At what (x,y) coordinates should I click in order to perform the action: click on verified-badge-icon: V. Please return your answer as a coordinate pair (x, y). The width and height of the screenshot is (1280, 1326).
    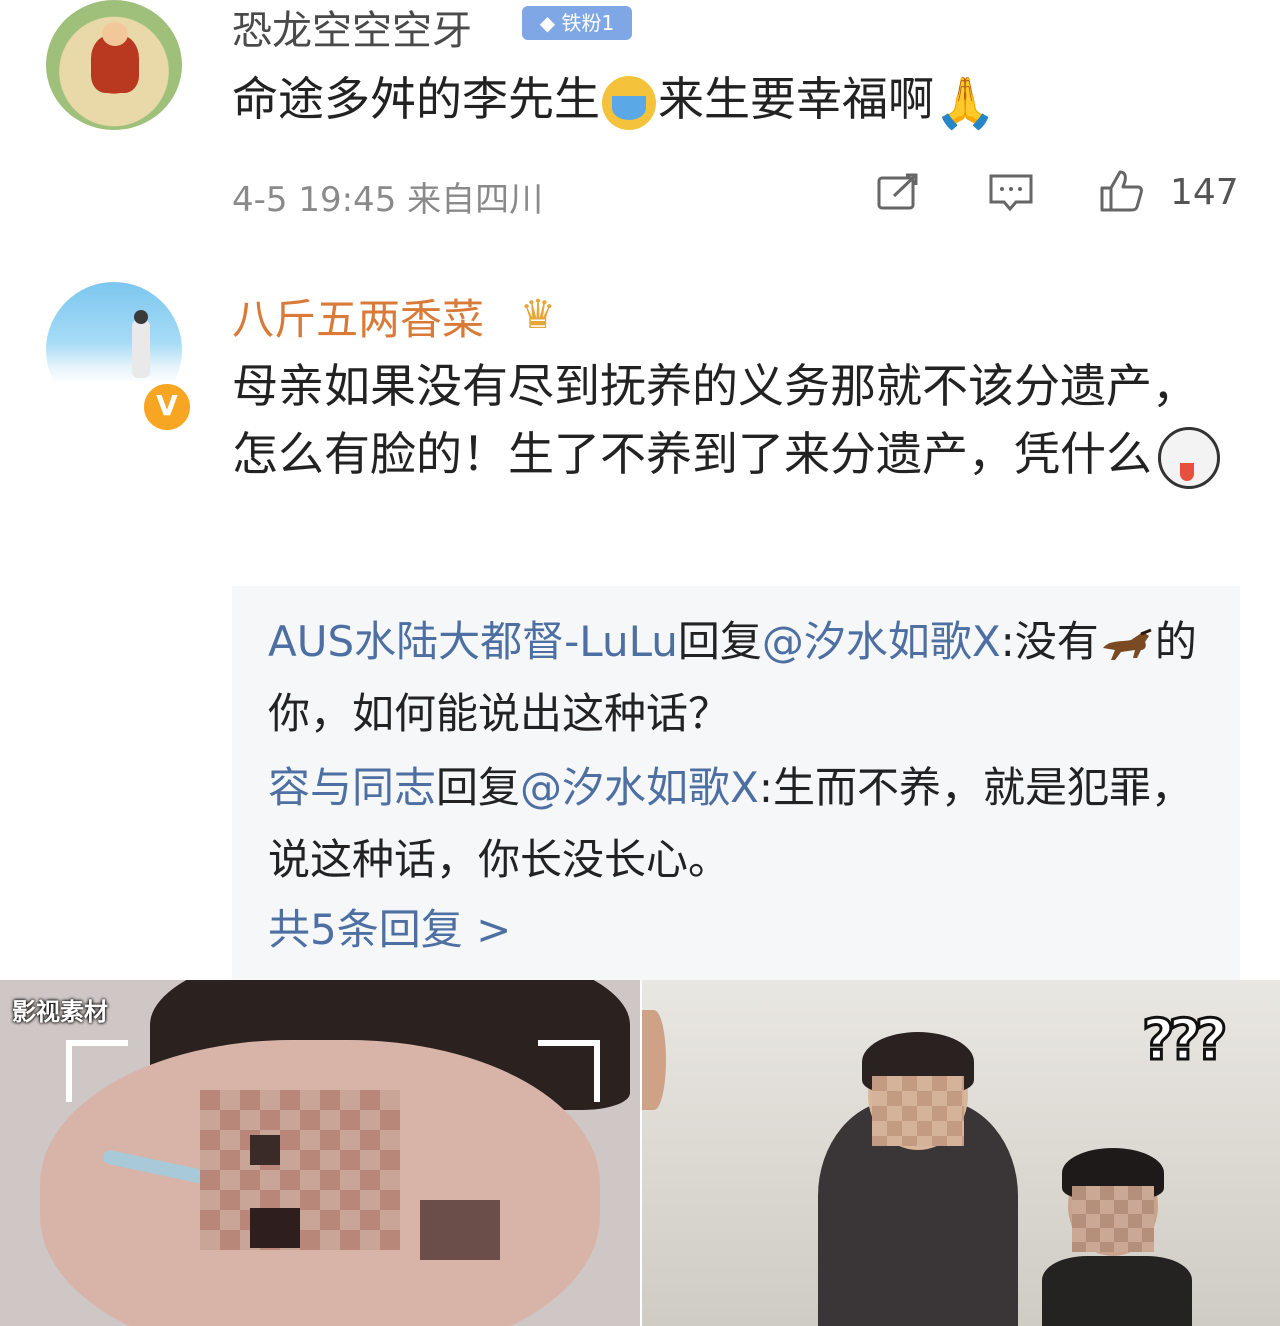
    Looking at the image, I should click on (167, 407).